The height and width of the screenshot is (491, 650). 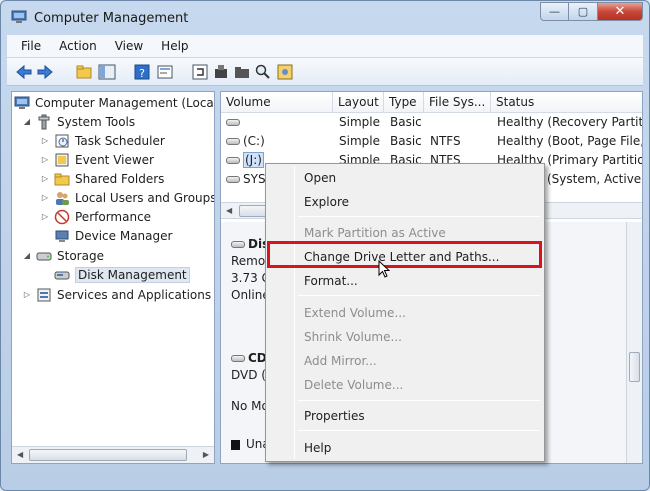 What do you see at coordinates (257, 358) in the screenshot?
I see `cd-drive-name: CD` at bounding box center [257, 358].